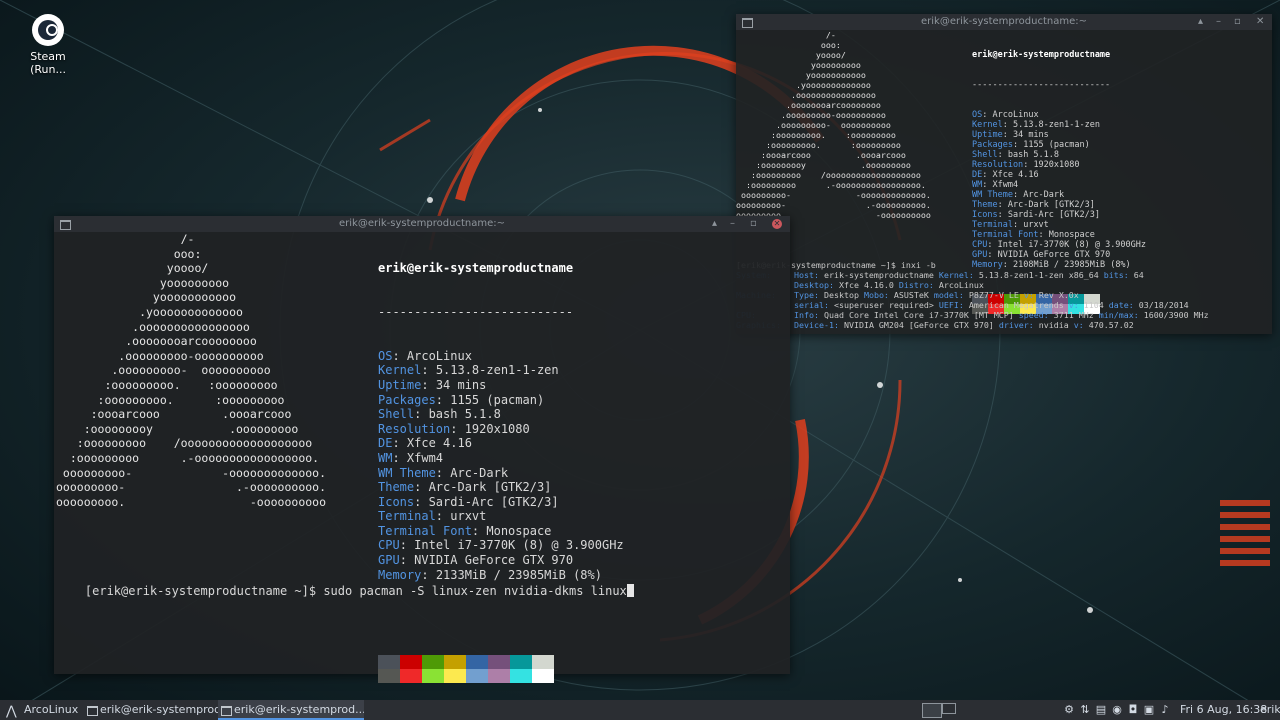 The height and width of the screenshot is (720, 1280). Describe the element at coordinates (1270, 710) in the screenshot. I see `user-name: erik` at that location.